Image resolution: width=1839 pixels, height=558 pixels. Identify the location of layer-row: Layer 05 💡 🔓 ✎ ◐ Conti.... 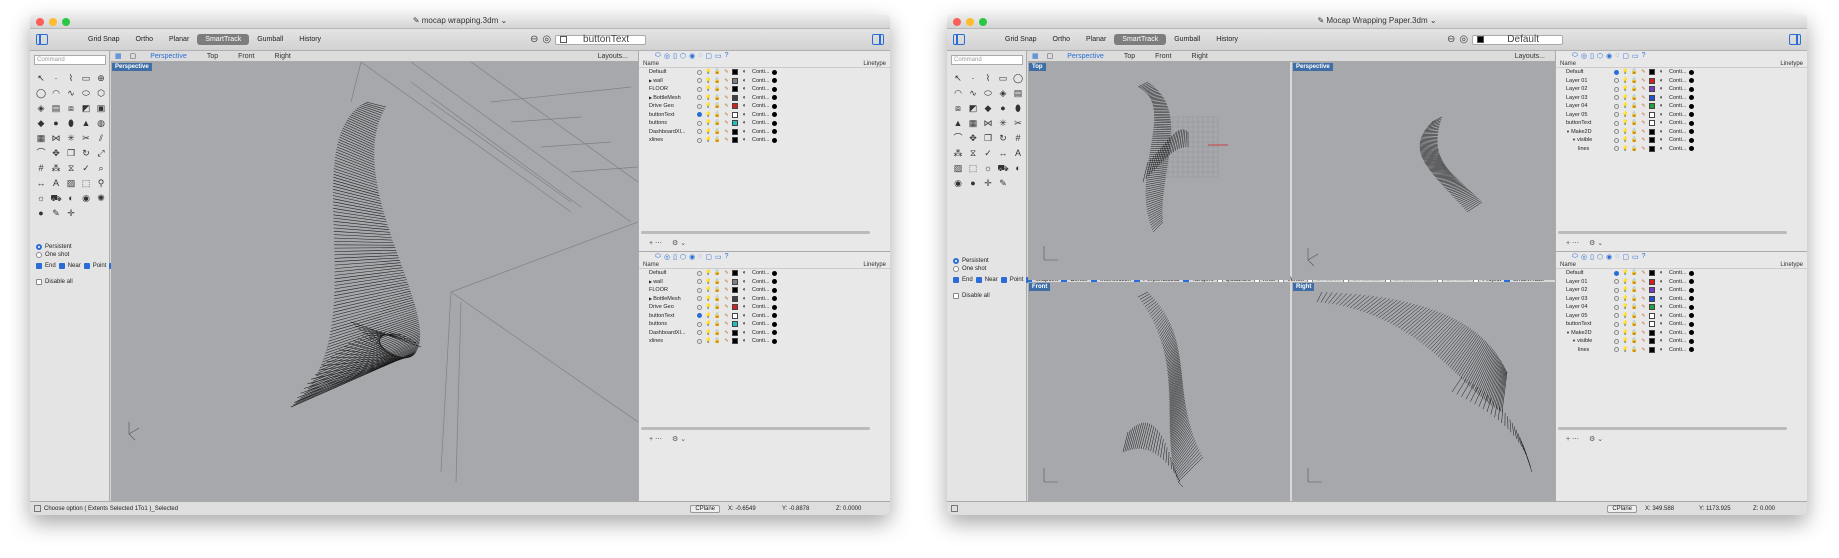
(1681, 115).